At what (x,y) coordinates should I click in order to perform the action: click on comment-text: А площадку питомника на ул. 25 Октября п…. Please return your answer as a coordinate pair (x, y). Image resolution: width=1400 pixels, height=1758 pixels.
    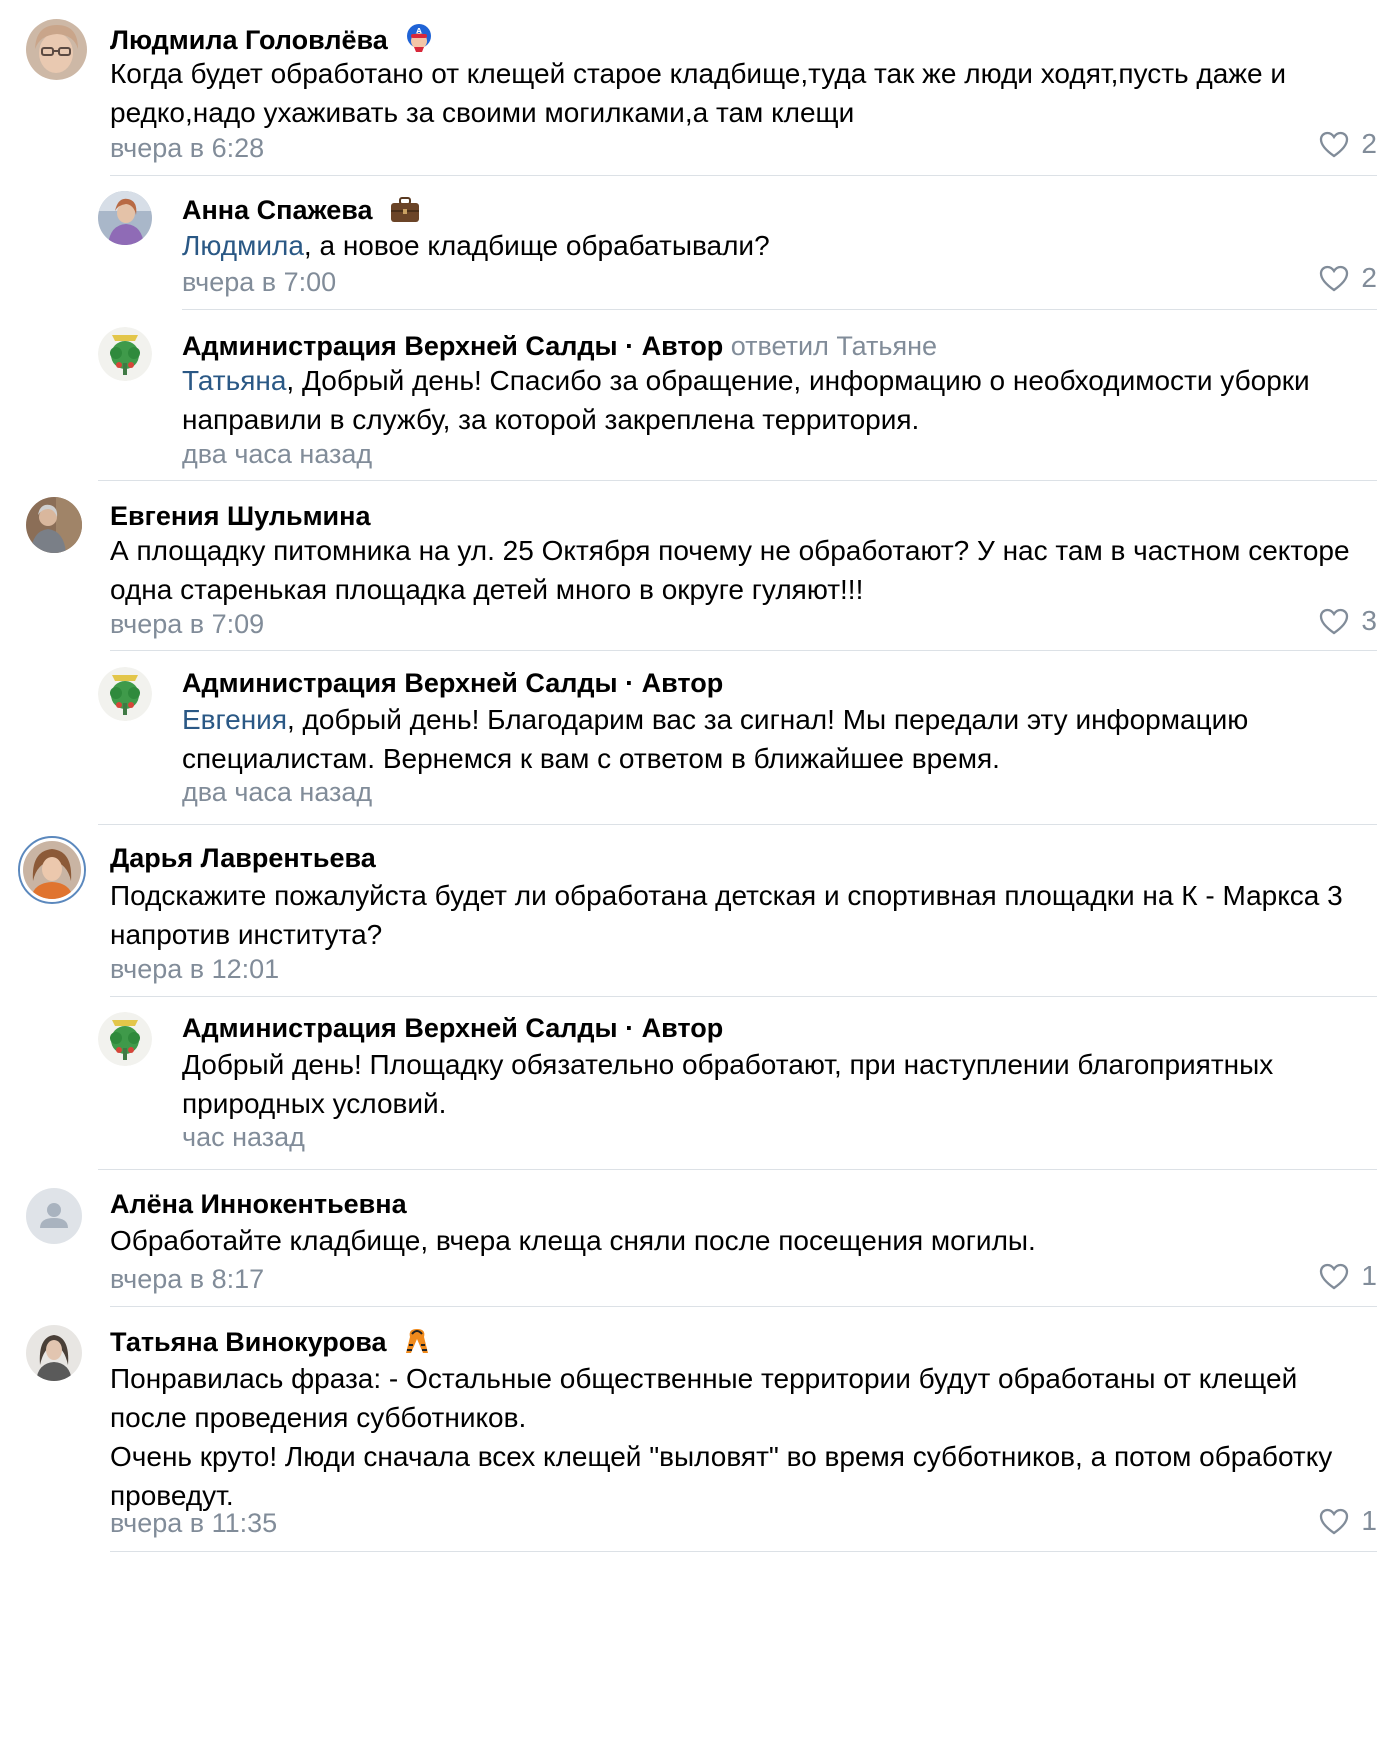
    Looking at the image, I should click on (730, 570).